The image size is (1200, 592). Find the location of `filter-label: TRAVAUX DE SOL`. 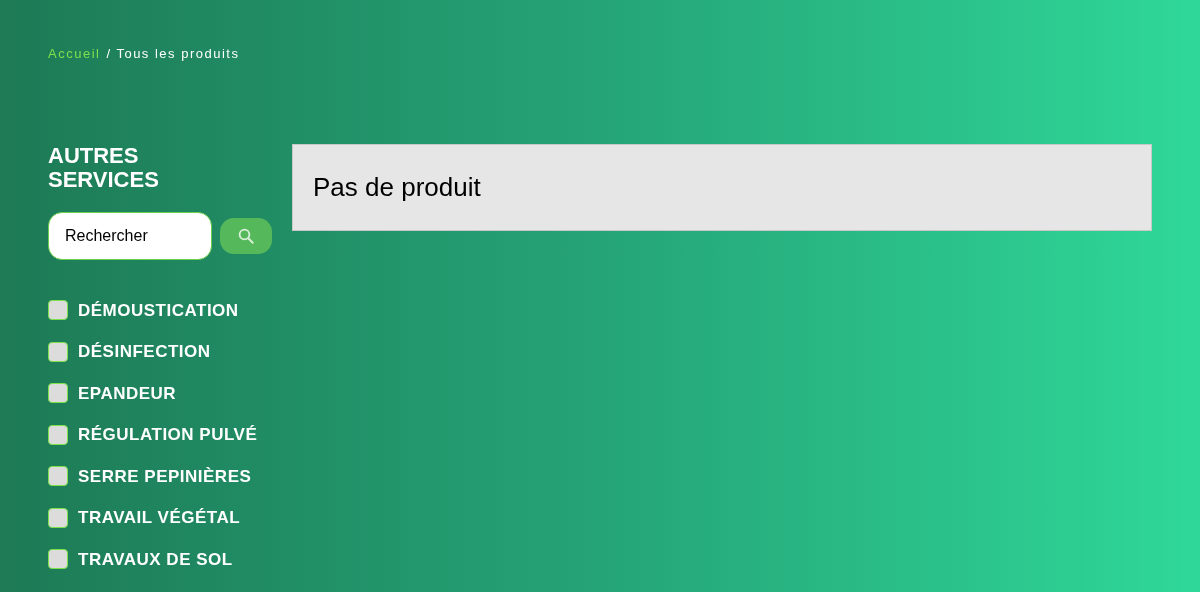

filter-label: TRAVAUX DE SOL is located at coordinates (155, 559).